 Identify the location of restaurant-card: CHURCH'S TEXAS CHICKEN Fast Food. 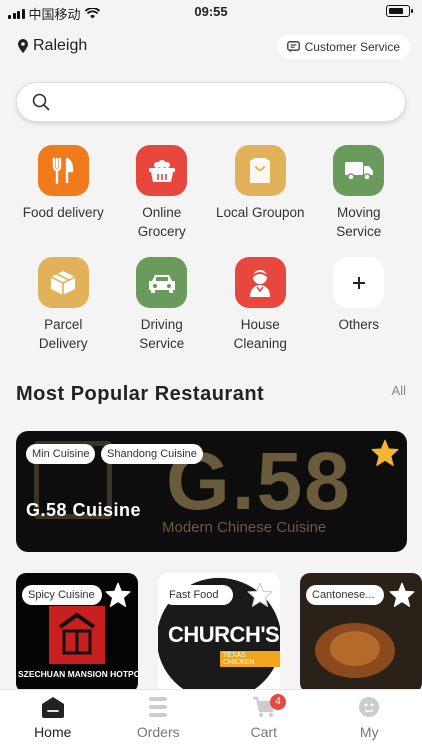
(219, 633).